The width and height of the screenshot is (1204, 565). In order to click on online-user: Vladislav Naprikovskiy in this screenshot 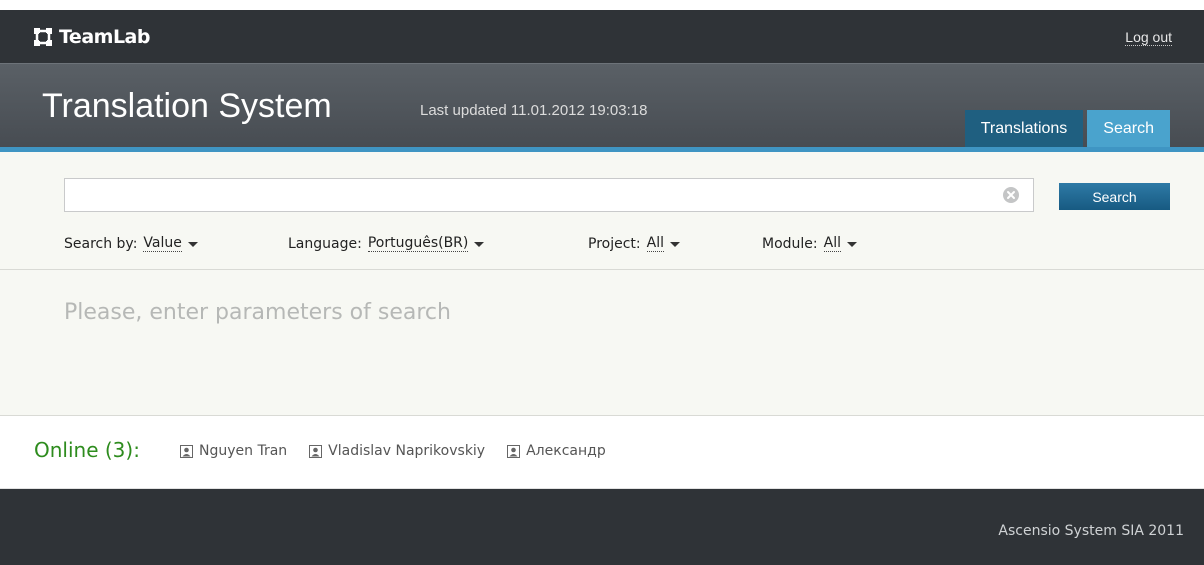, I will do `click(397, 451)`.